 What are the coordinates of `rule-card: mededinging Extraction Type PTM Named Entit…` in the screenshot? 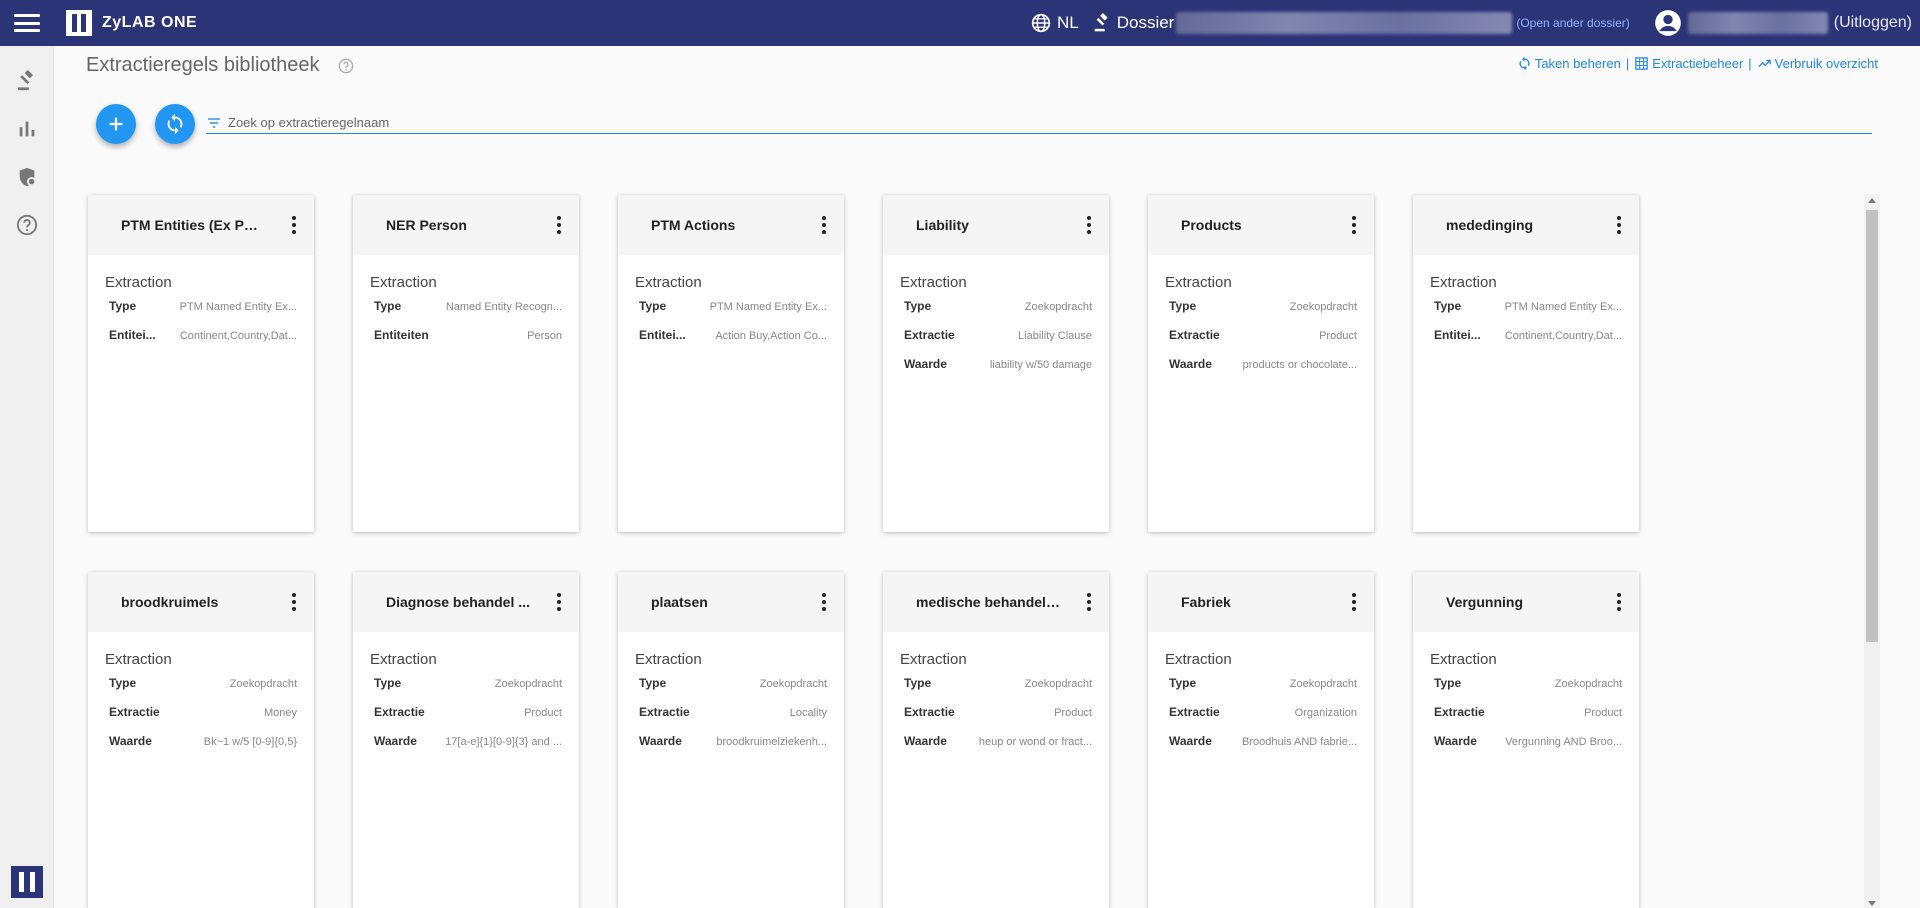 It's located at (1526, 363).